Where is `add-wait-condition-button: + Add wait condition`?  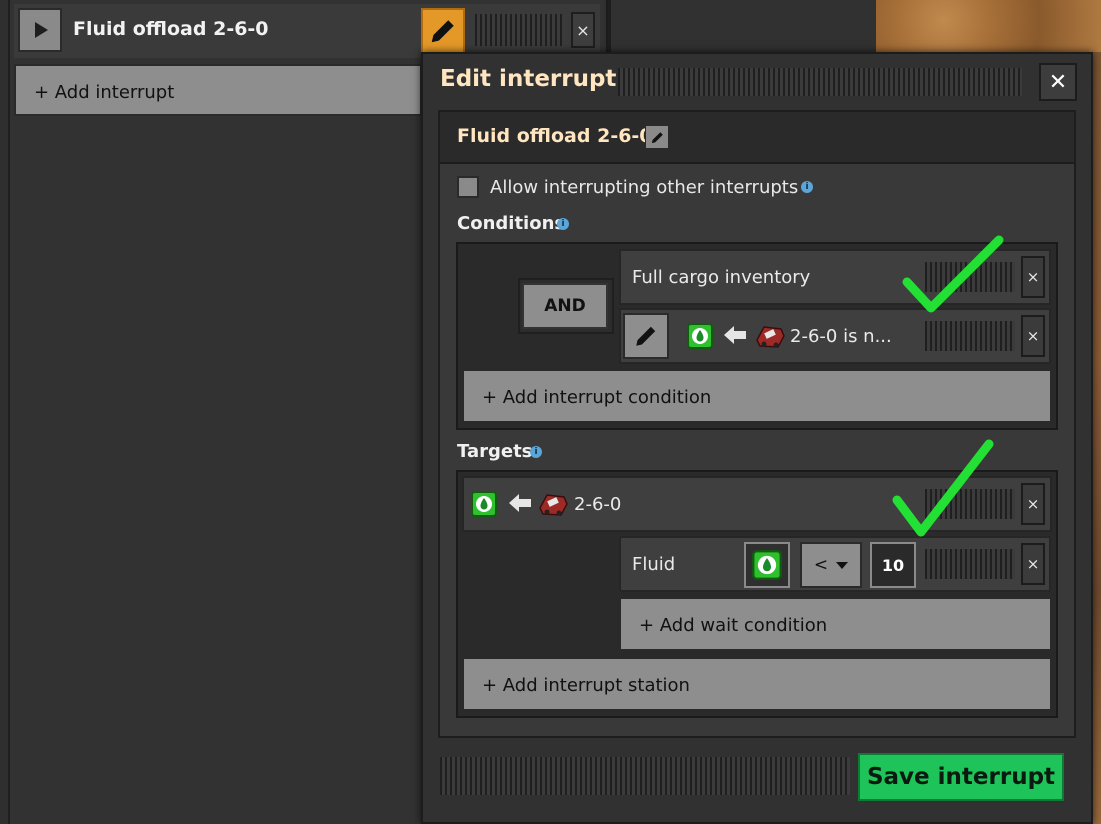 add-wait-condition-button: + Add wait condition is located at coordinates (835, 624).